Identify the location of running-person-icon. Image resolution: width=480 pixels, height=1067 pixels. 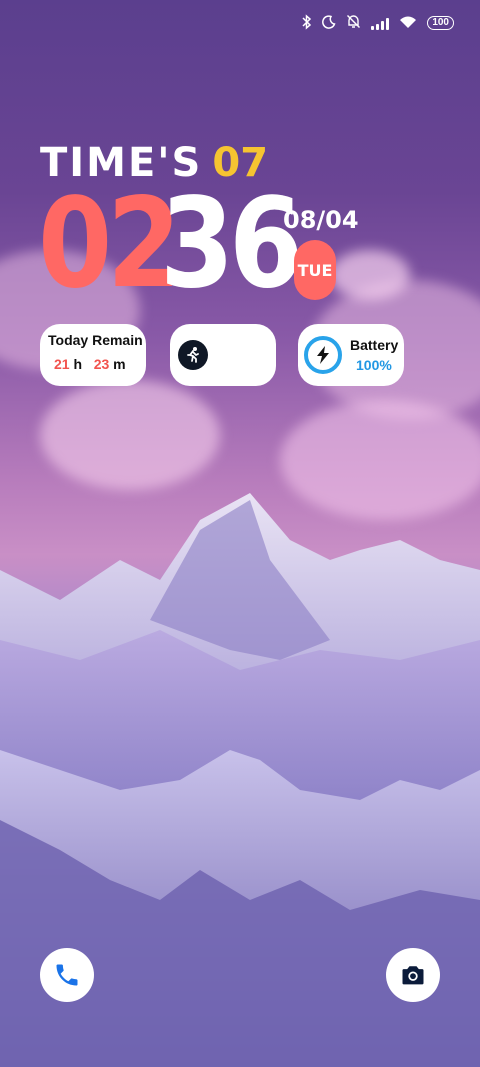
(193, 355).